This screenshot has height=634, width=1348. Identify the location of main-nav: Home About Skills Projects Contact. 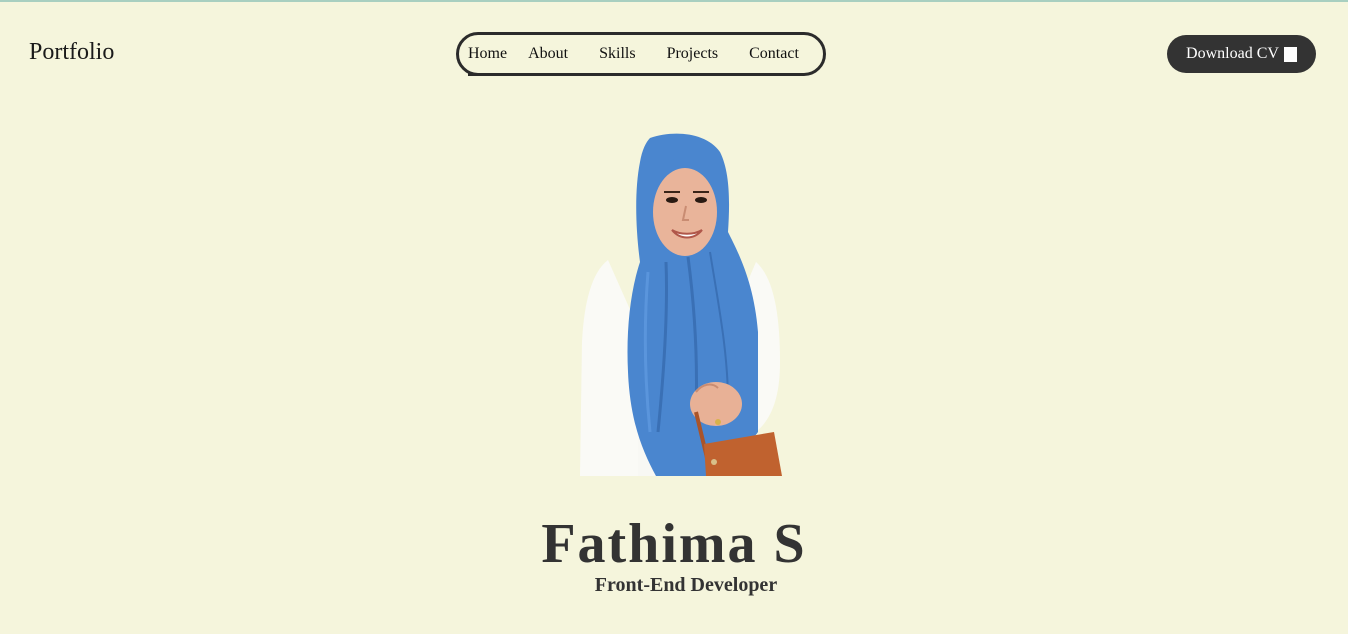
(641, 54).